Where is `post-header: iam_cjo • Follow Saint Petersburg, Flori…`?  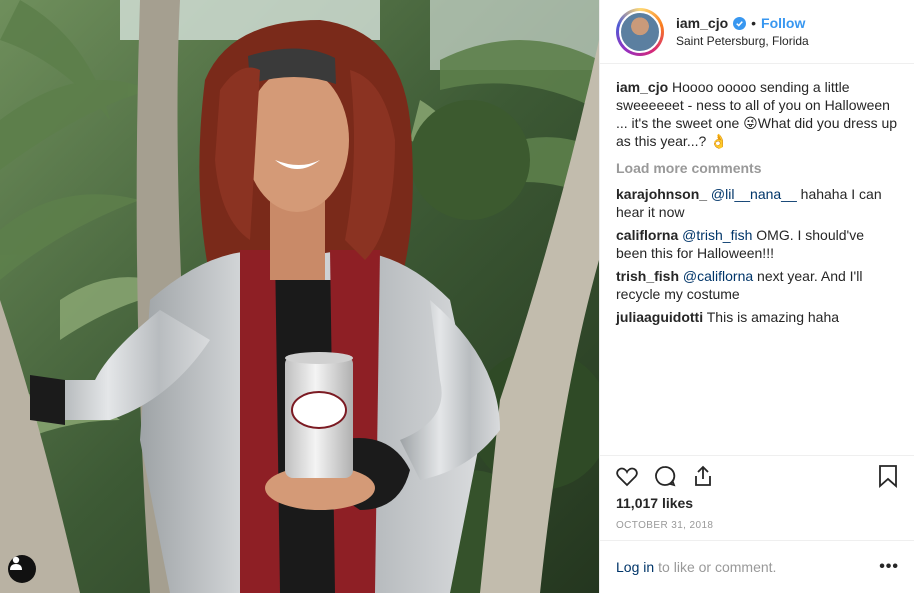
post-header: iam_cjo • Follow Saint Petersburg, Flori… is located at coordinates (757, 32).